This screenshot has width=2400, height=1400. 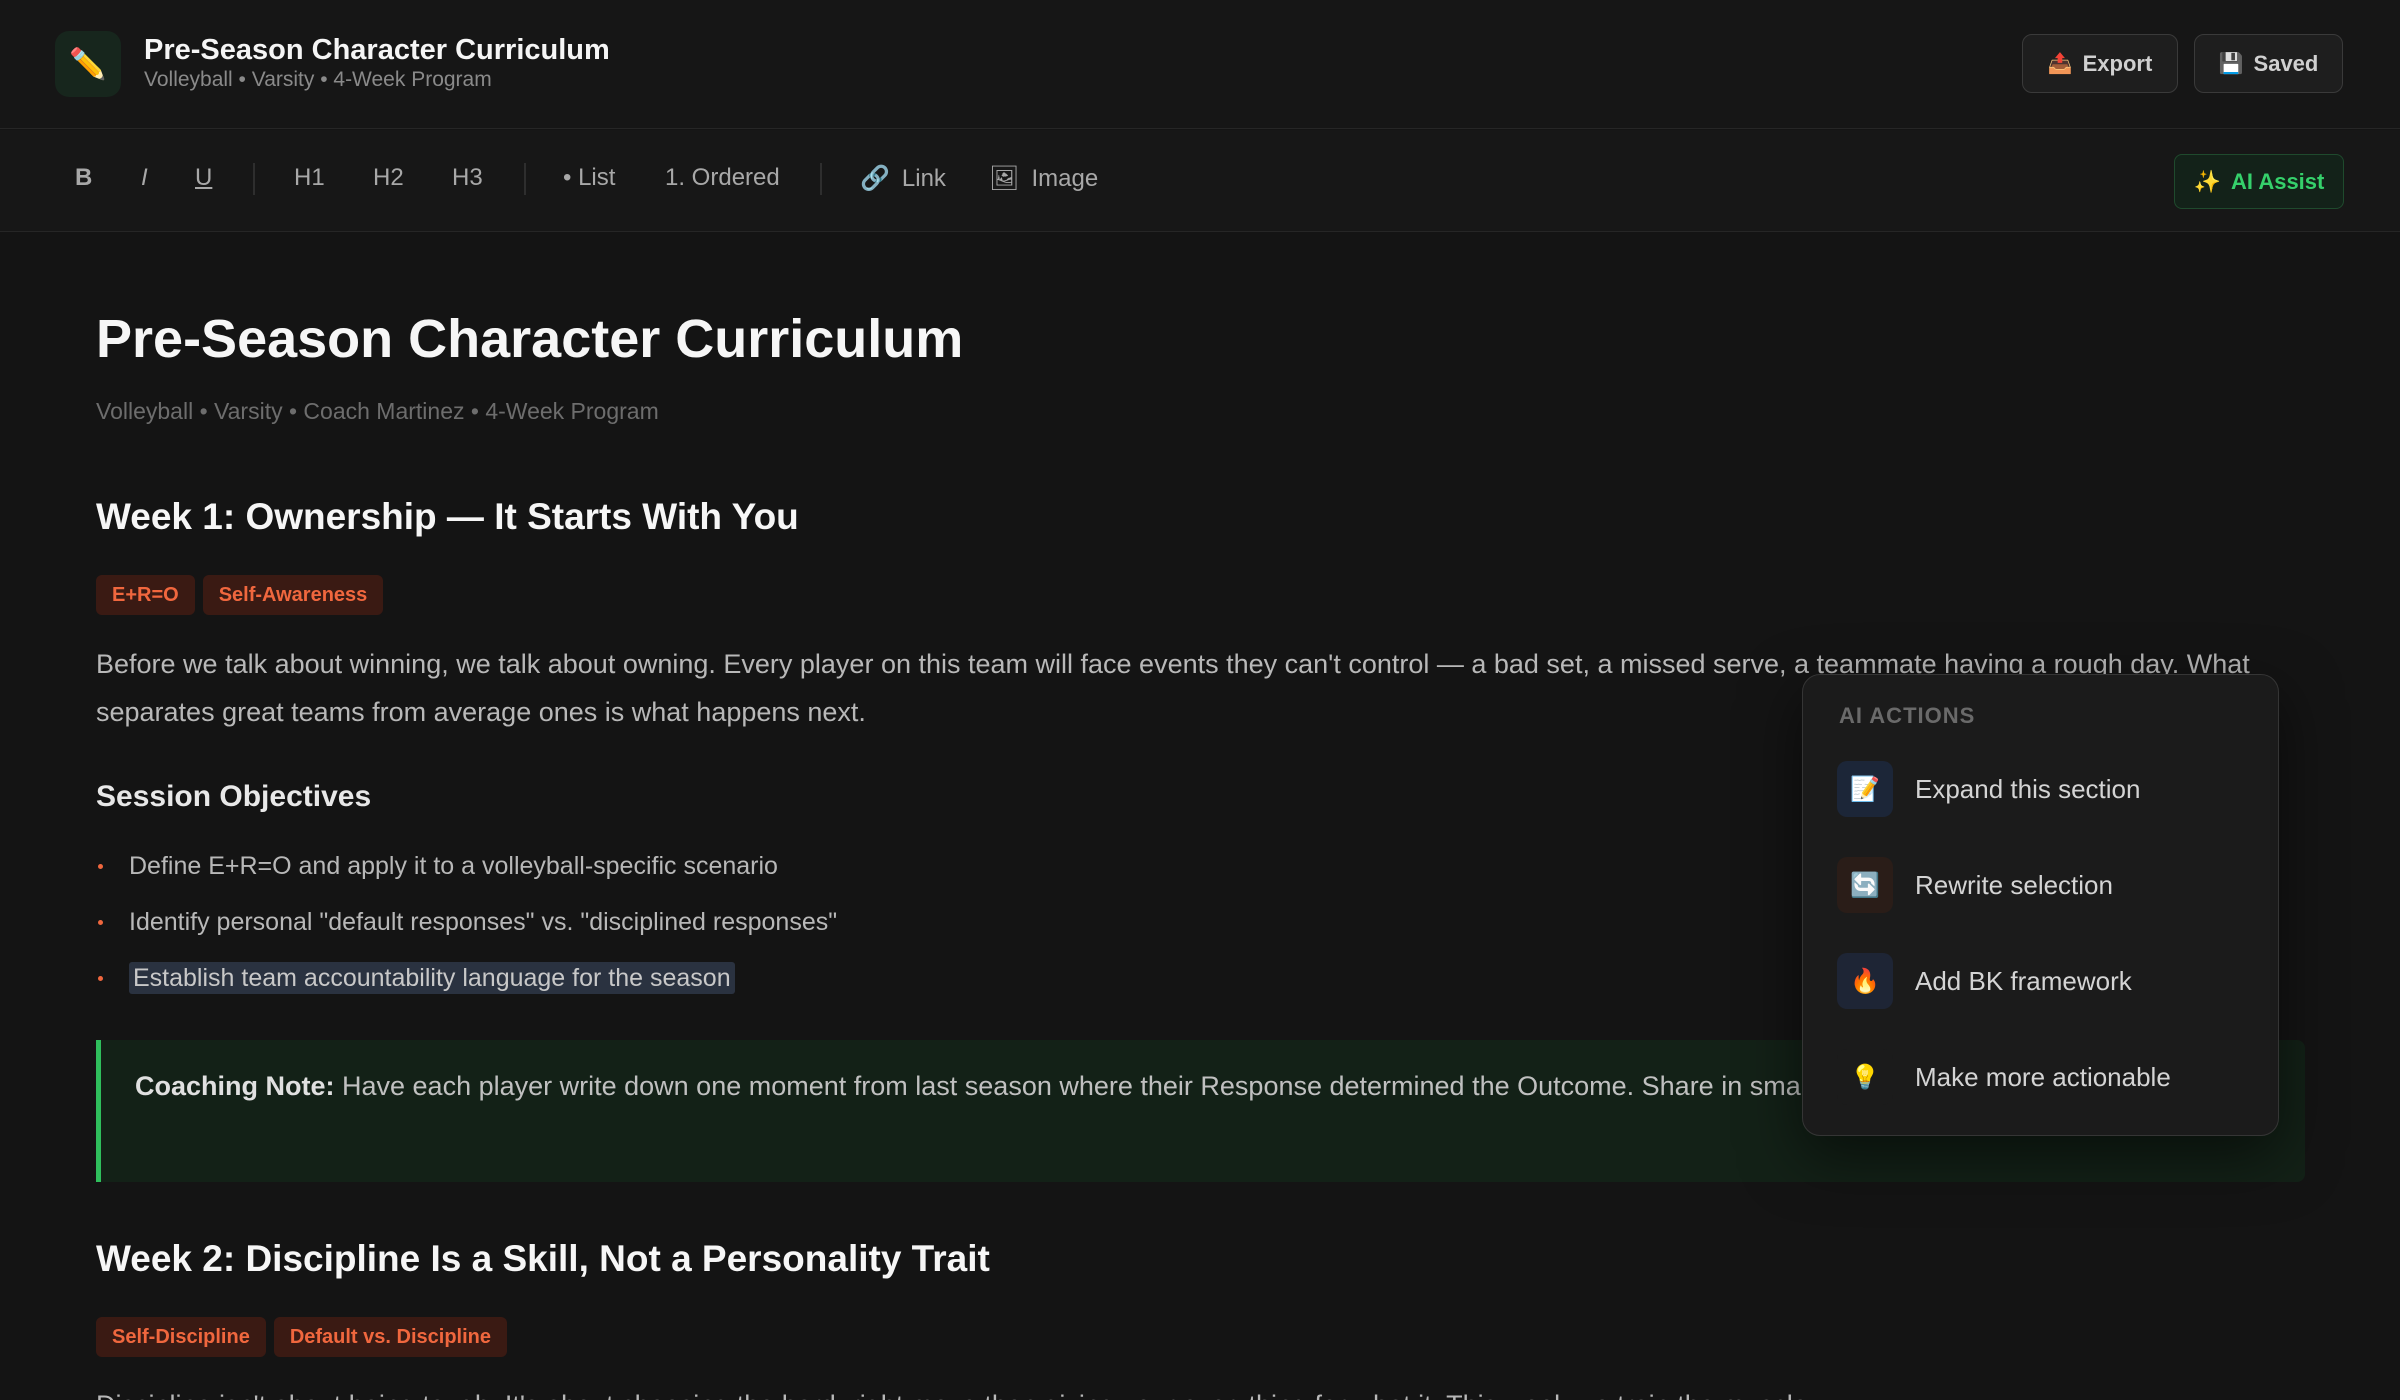 What do you see at coordinates (377, 50) in the screenshot?
I see `document-title: Pre-Season Character Curriculum` at bounding box center [377, 50].